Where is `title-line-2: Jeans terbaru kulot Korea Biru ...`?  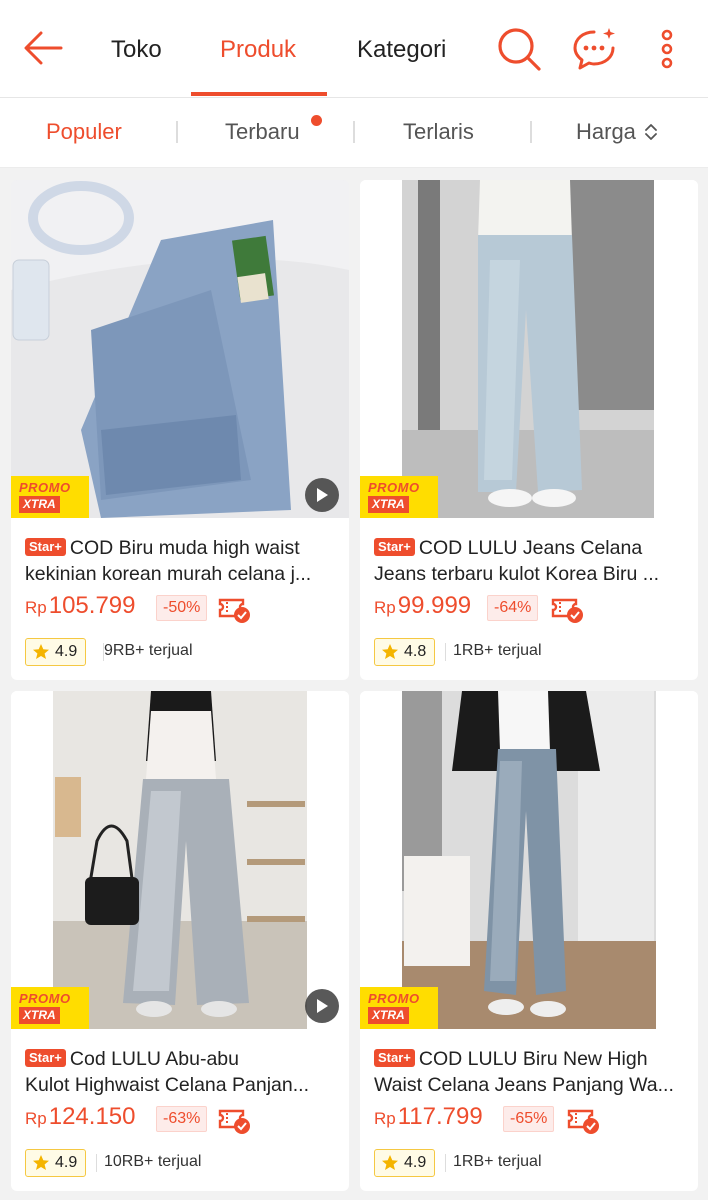 title-line-2: Jeans terbaru kulot Korea Biru ... is located at coordinates (517, 574).